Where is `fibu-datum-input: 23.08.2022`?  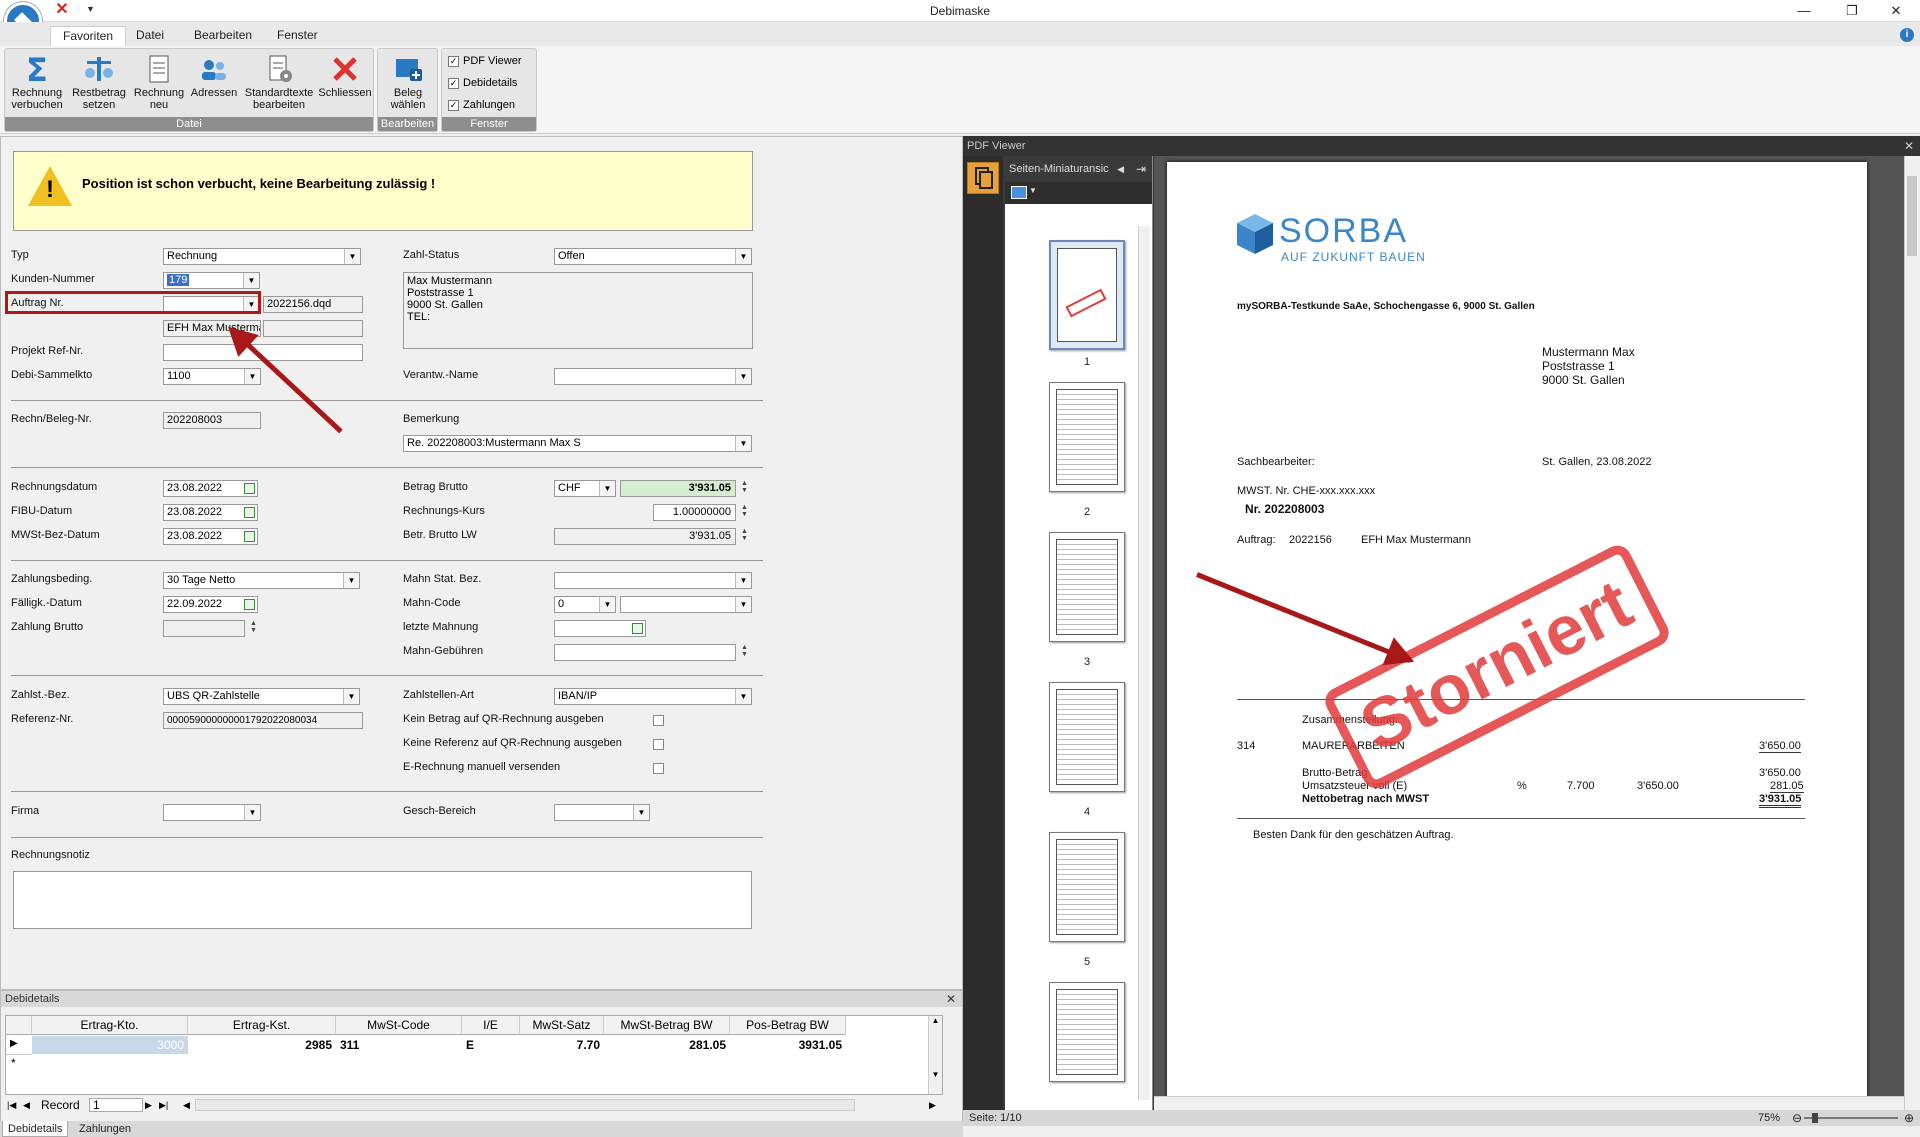
fibu-datum-input: 23.08.2022 is located at coordinates (210, 512).